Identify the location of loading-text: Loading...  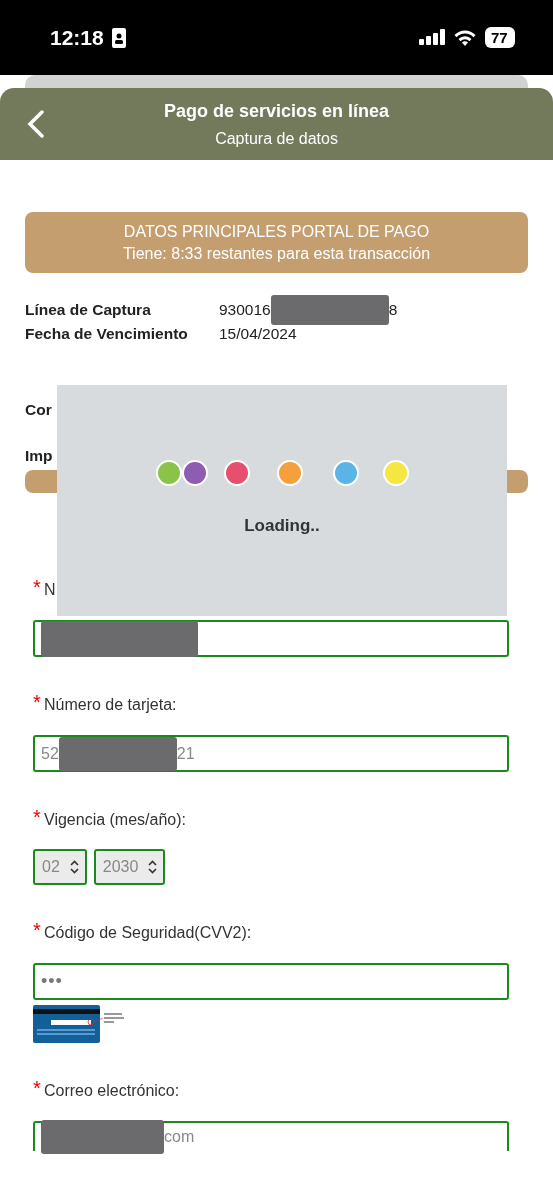
(282, 525).